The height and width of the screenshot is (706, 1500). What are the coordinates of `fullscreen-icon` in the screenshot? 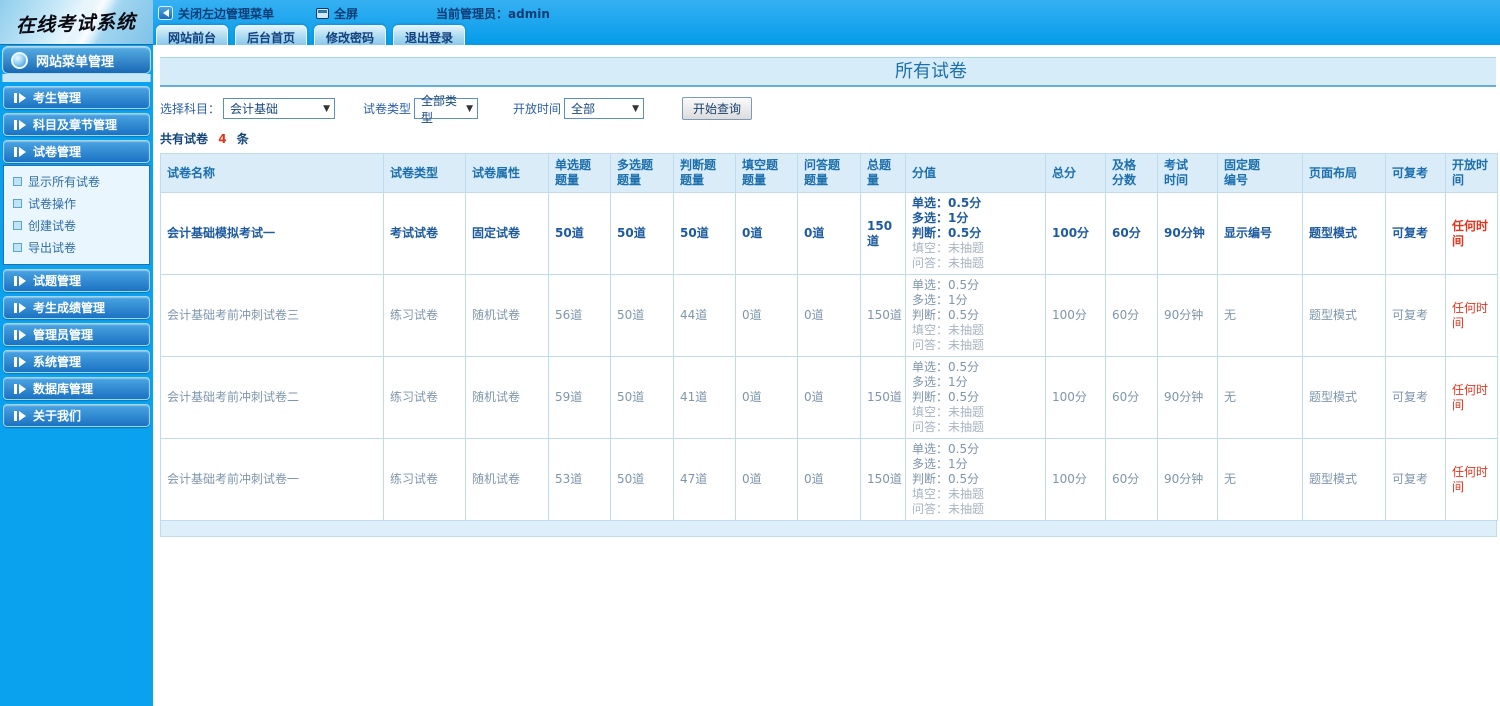 It's located at (323, 13).